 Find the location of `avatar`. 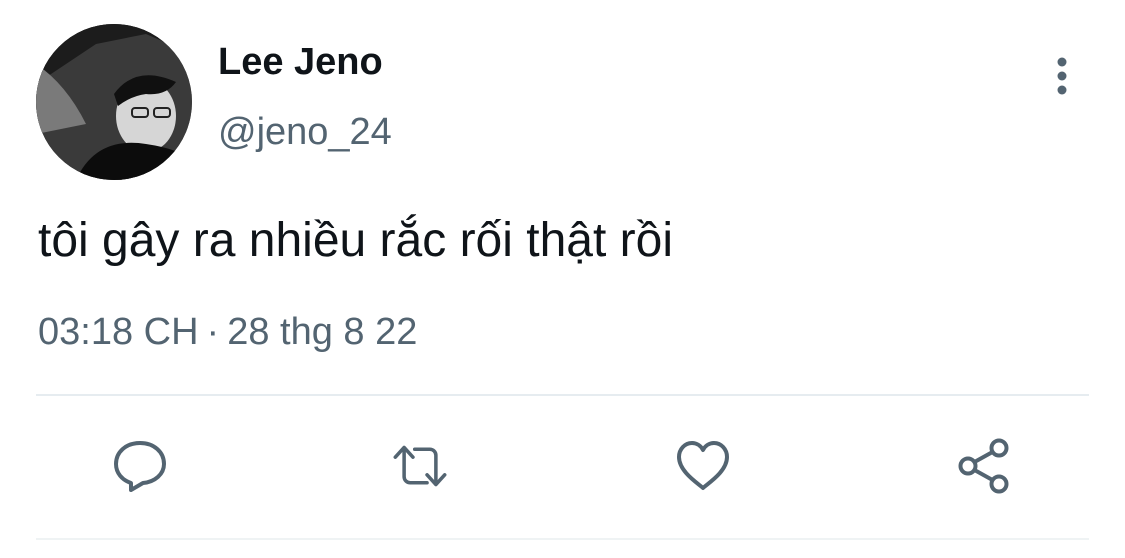

avatar is located at coordinates (114, 102).